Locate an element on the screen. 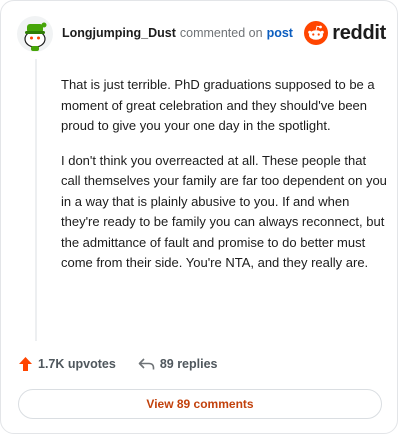 The height and width of the screenshot is (436, 400). author-name: Longjumping_Dust is located at coordinates (119, 33).